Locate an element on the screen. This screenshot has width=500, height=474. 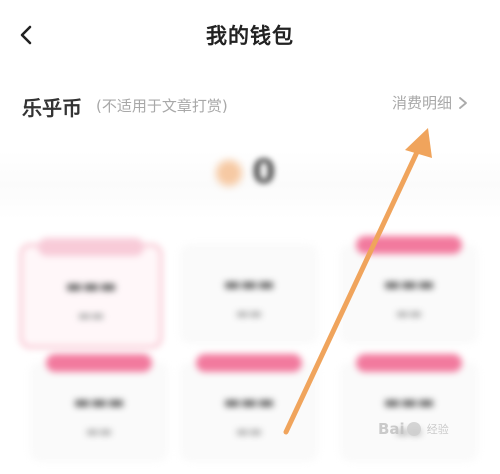
balance-area is located at coordinates (250, 185).